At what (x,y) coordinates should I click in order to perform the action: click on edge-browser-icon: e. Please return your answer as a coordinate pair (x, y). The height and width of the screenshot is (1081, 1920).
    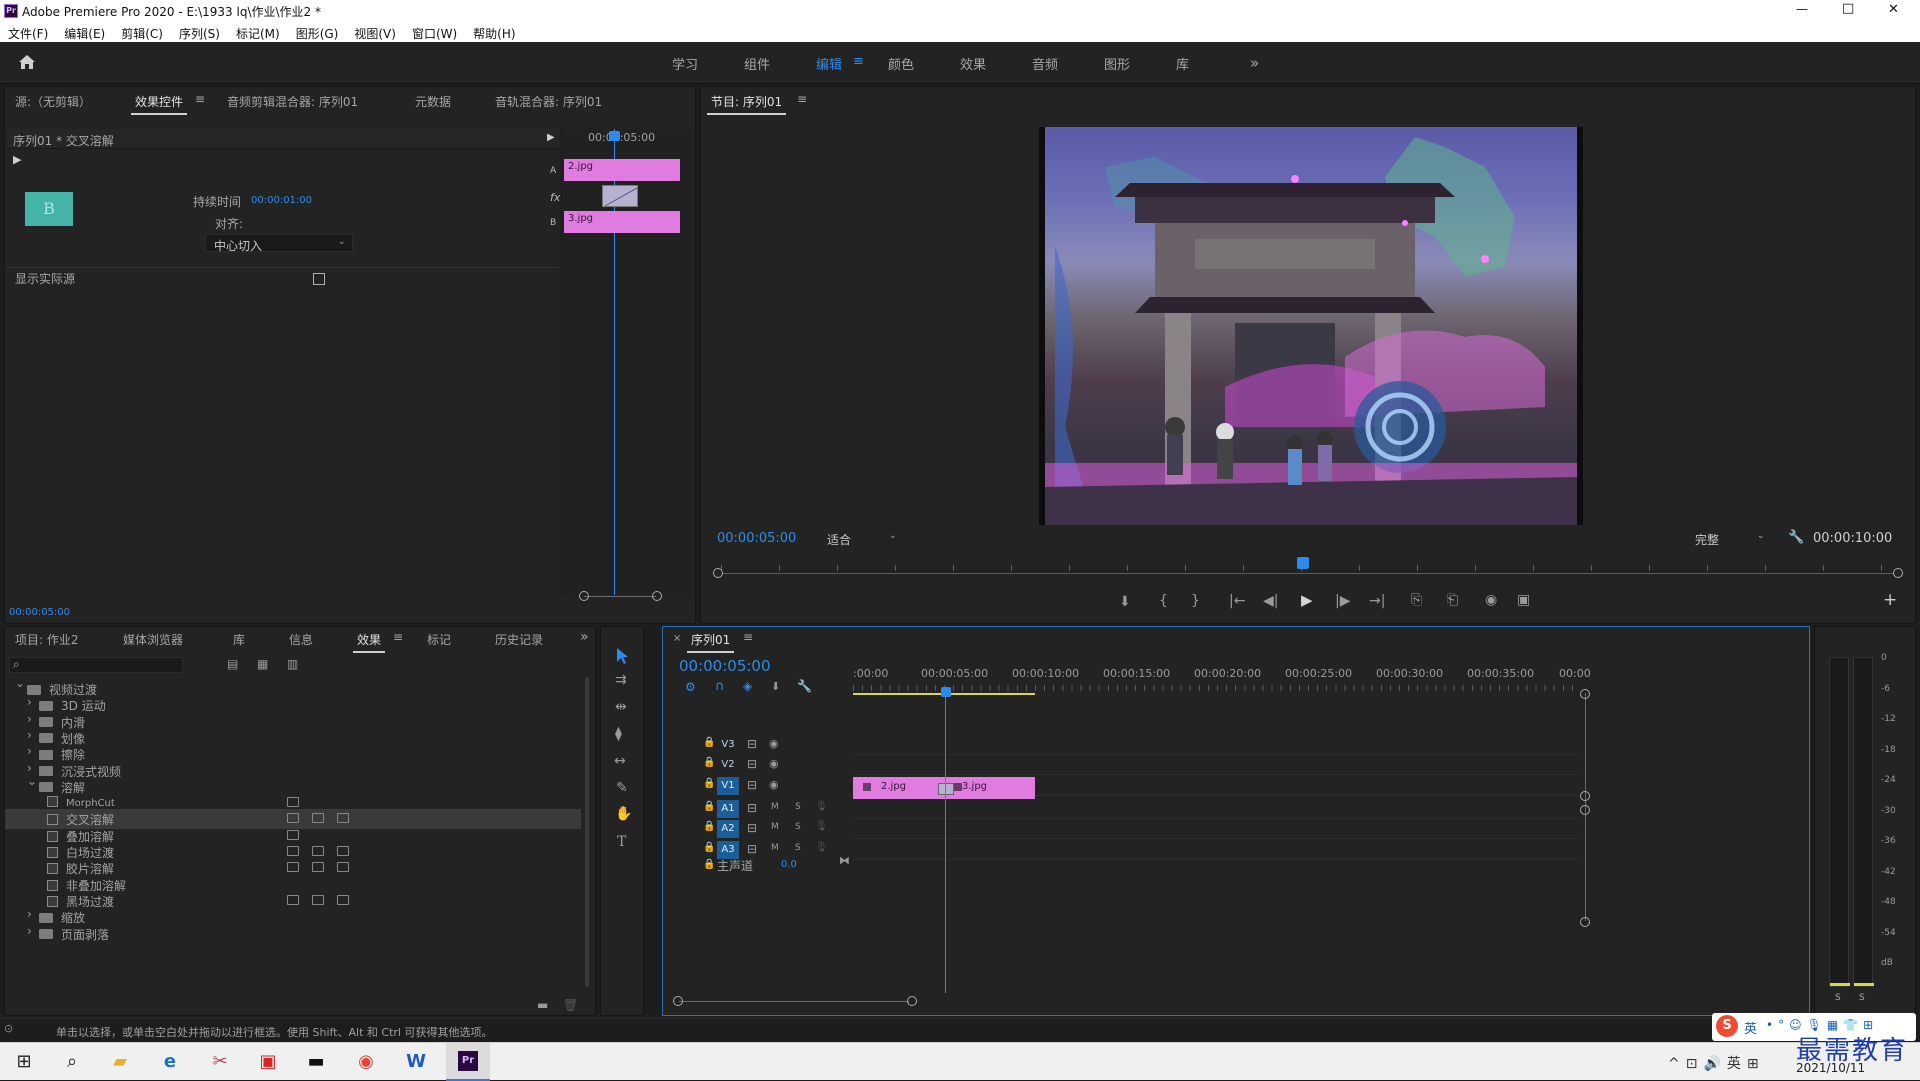
    Looking at the image, I should click on (170, 1062).